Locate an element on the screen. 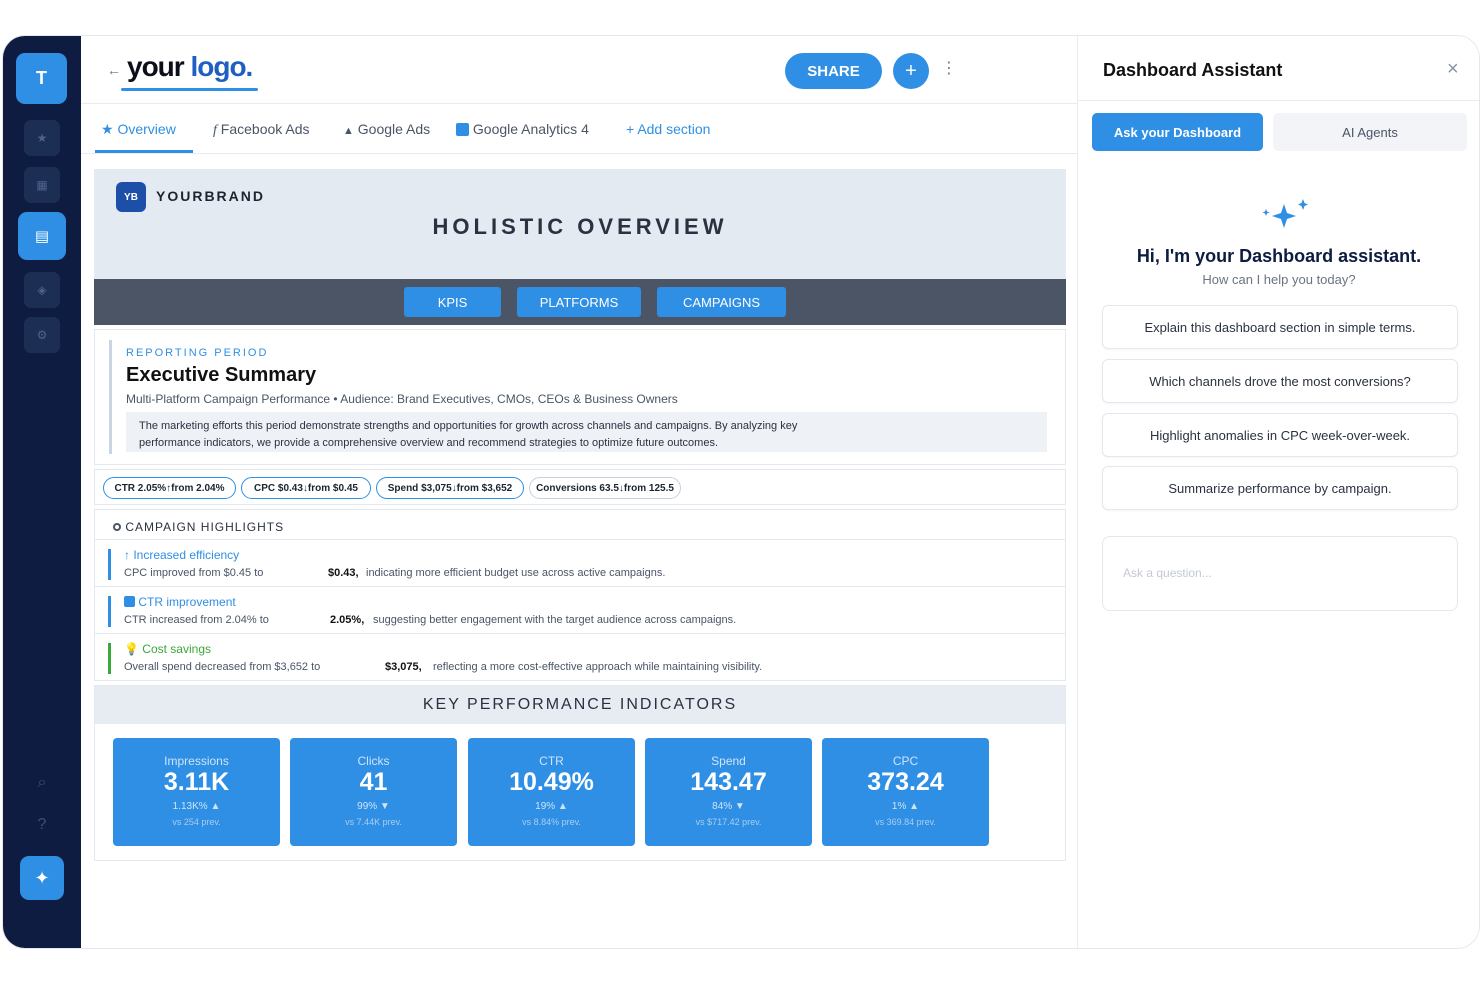  kpi-card-clicks: Clicks 41 99% ▼ vs 7.44K prev. is located at coordinates (373, 792).